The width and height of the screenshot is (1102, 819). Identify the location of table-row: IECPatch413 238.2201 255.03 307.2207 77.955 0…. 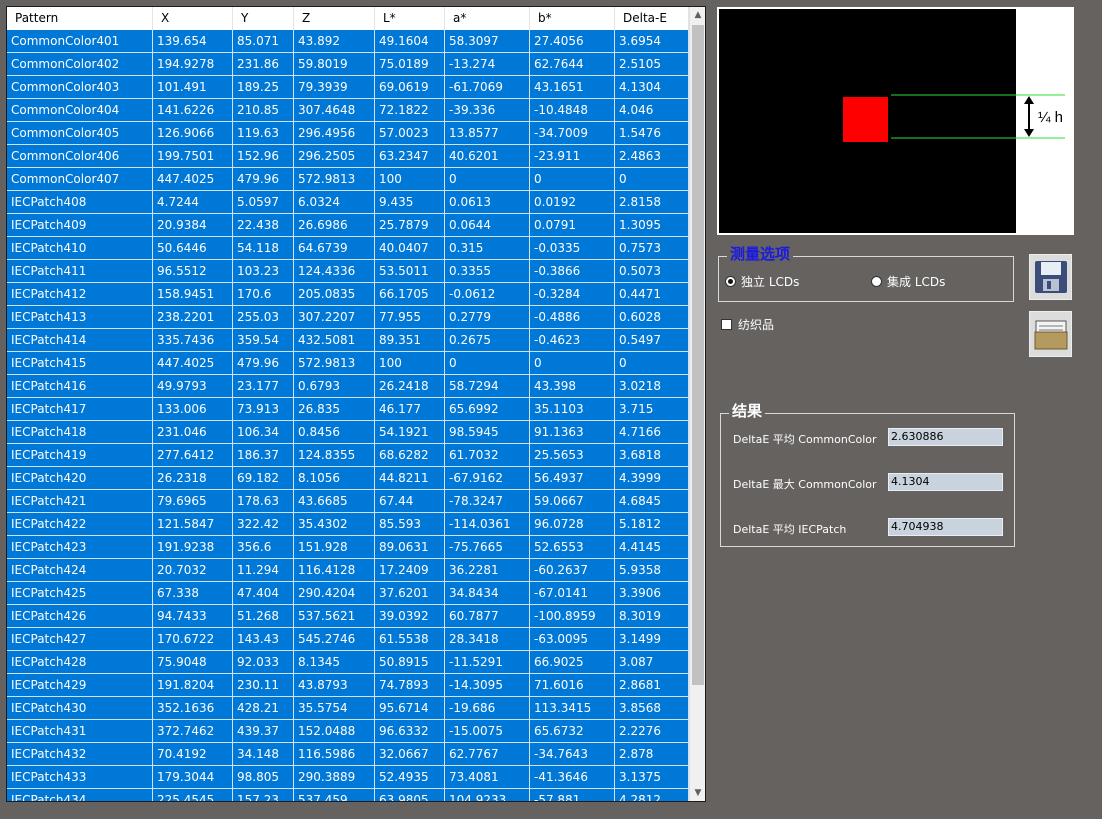
(348, 317).